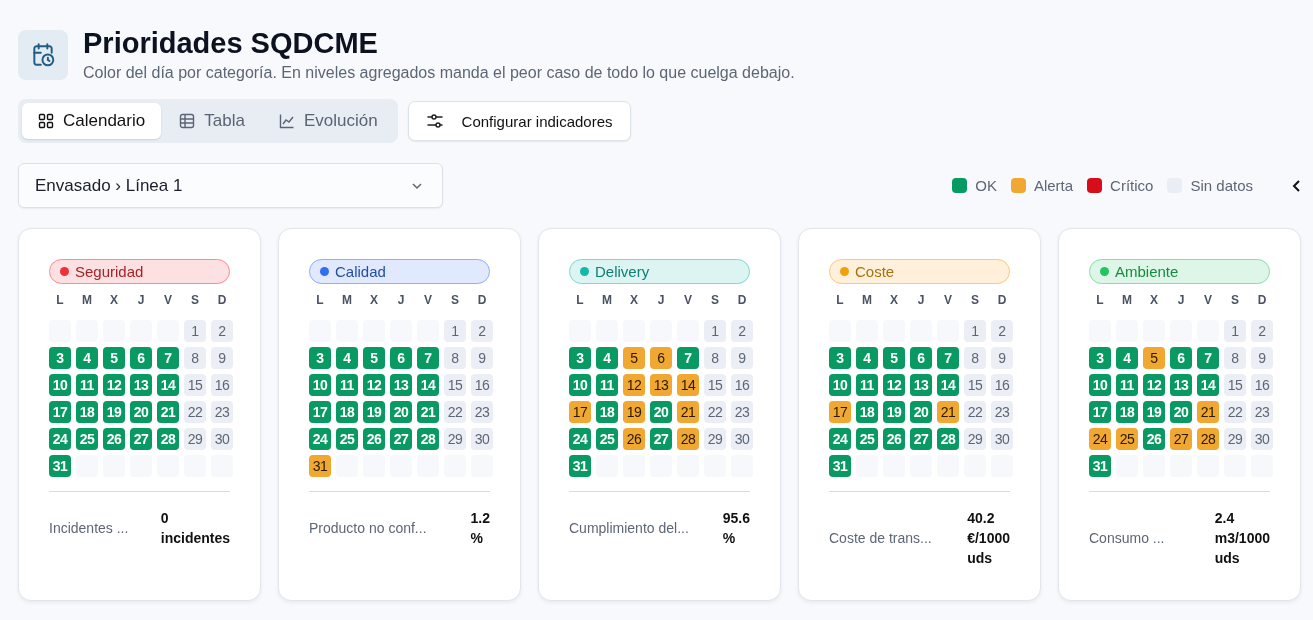  What do you see at coordinates (212, 121) in the screenshot?
I see `view-tab: Tabla` at bounding box center [212, 121].